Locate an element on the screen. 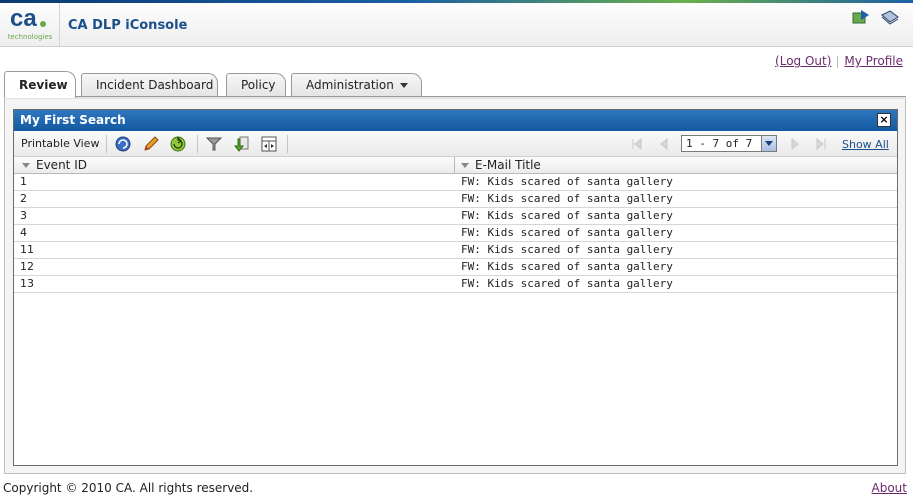 Image resolution: width=913 pixels, height=503 pixels. event-id-cell: 1 is located at coordinates (23, 181).